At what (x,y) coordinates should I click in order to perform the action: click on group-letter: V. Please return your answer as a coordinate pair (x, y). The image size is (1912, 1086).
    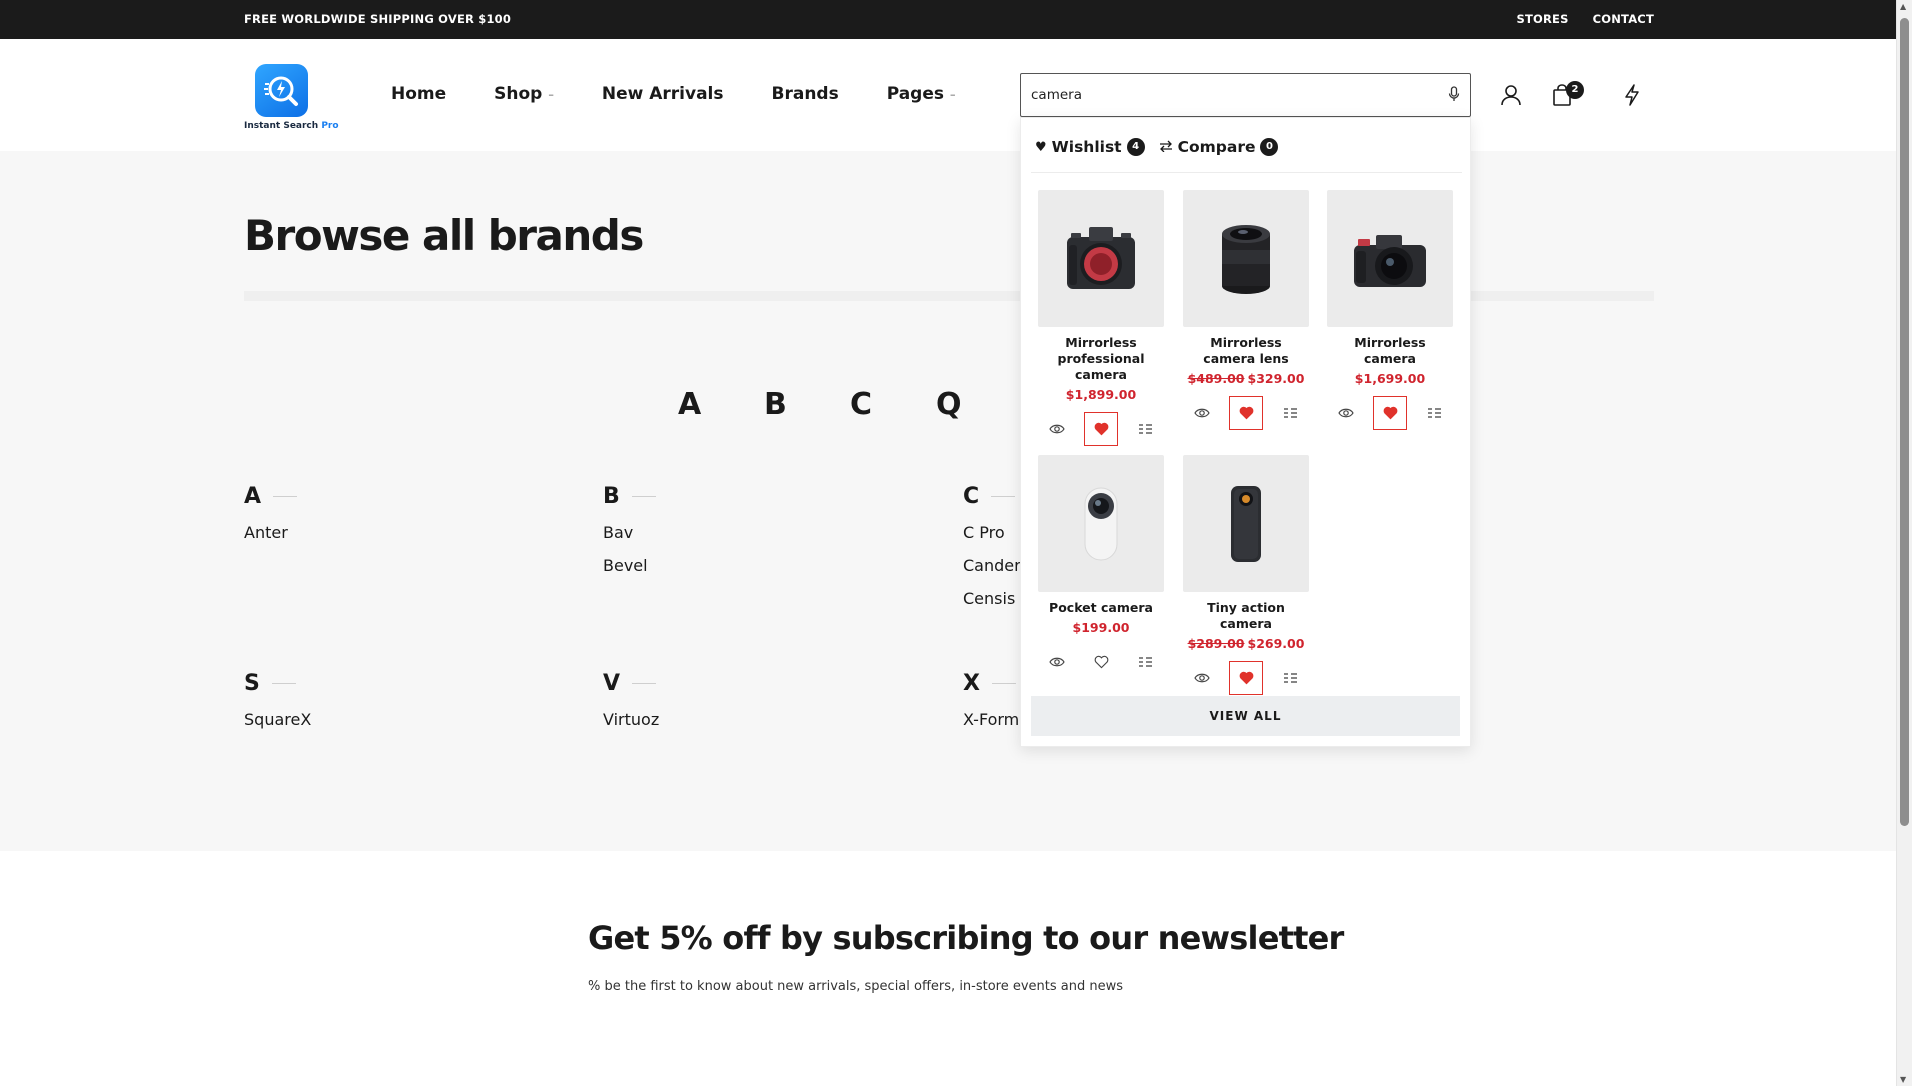
    Looking at the image, I should click on (612, 683).